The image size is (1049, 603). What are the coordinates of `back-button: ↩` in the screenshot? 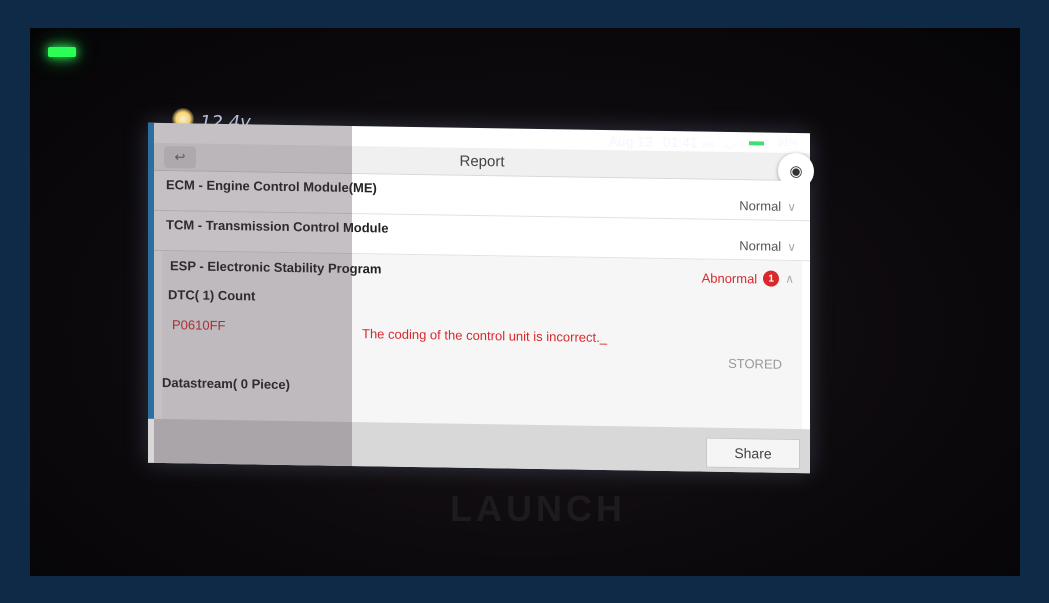 It's located at (180, 157).